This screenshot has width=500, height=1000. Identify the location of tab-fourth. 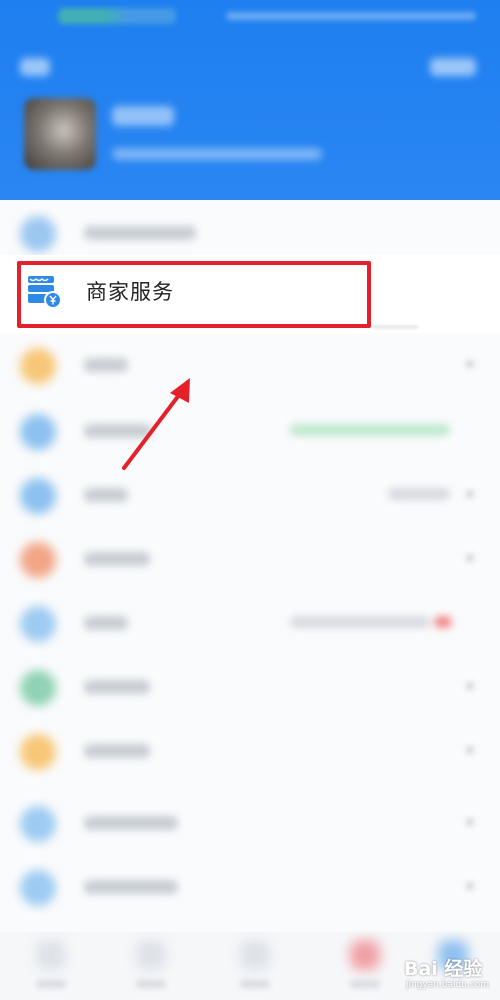
(365, 955).